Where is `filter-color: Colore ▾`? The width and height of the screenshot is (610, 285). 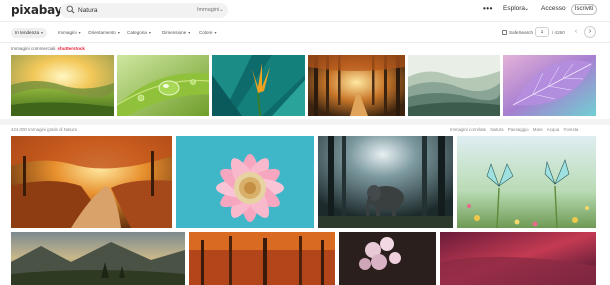 filter-color: Colore ▾ is located at coordinates (208, 33).